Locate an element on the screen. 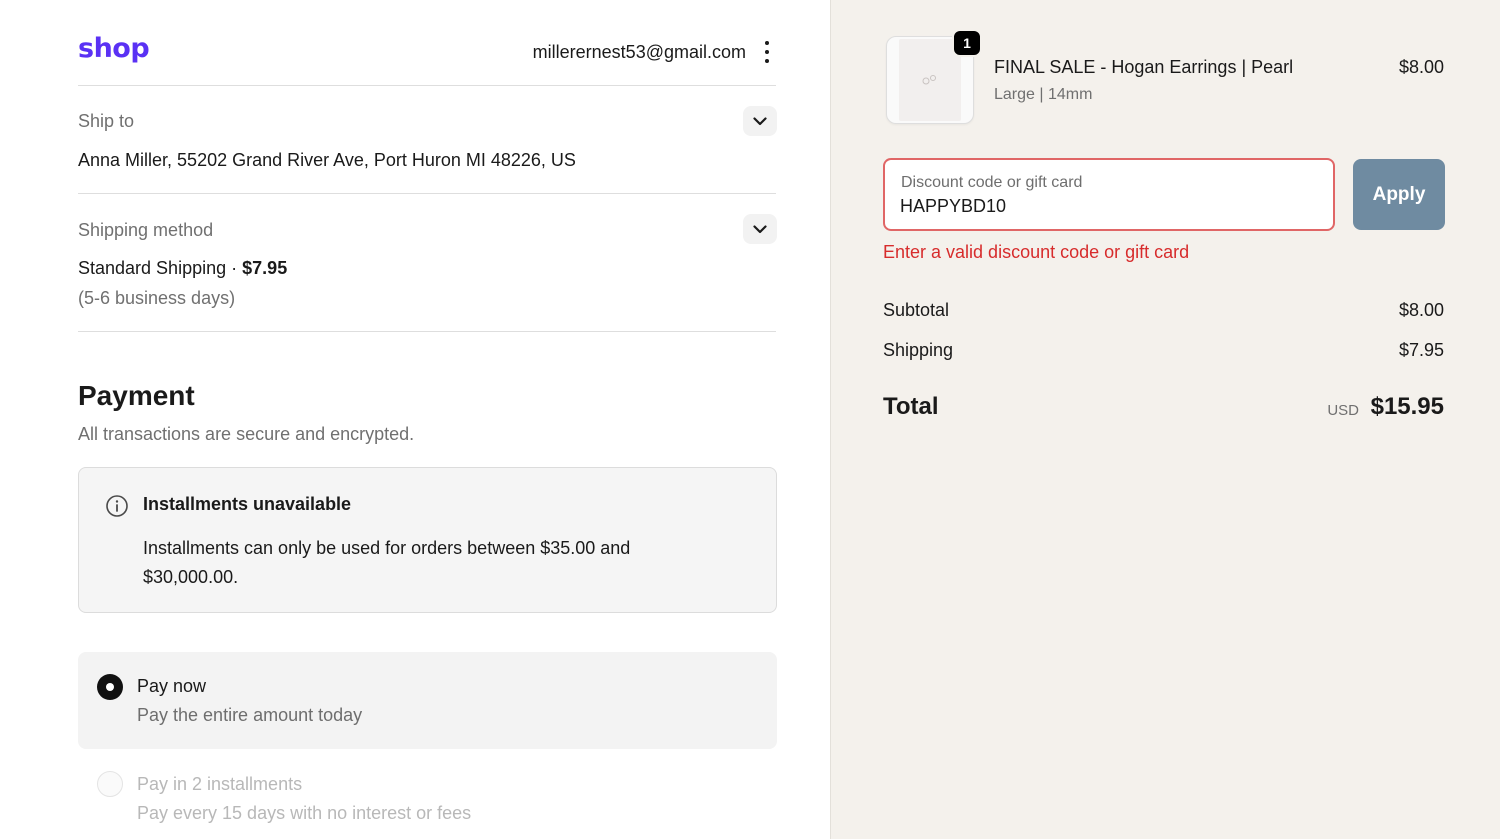 The width and height of the screenshot is (1500, 839). shipping-method-expand-button is located at coordinates (760, 229).